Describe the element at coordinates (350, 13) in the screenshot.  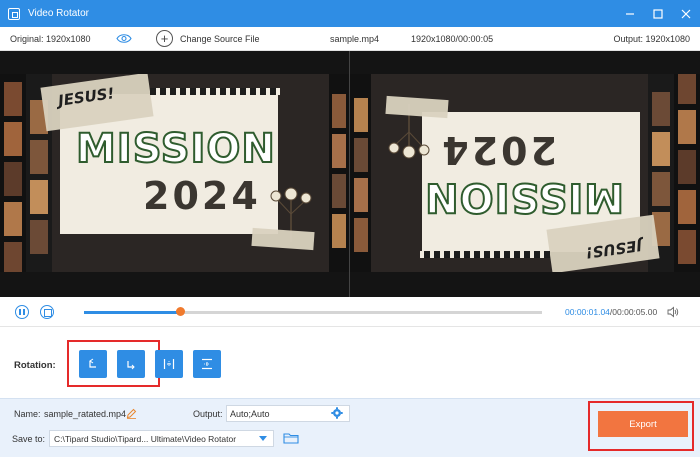
I see `title-bar: Video Rotator` at that location.